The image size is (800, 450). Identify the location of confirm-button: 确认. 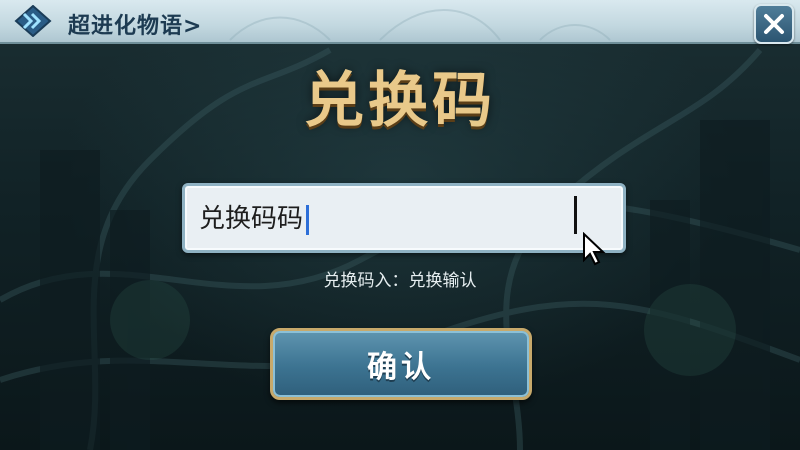
(401, 364).